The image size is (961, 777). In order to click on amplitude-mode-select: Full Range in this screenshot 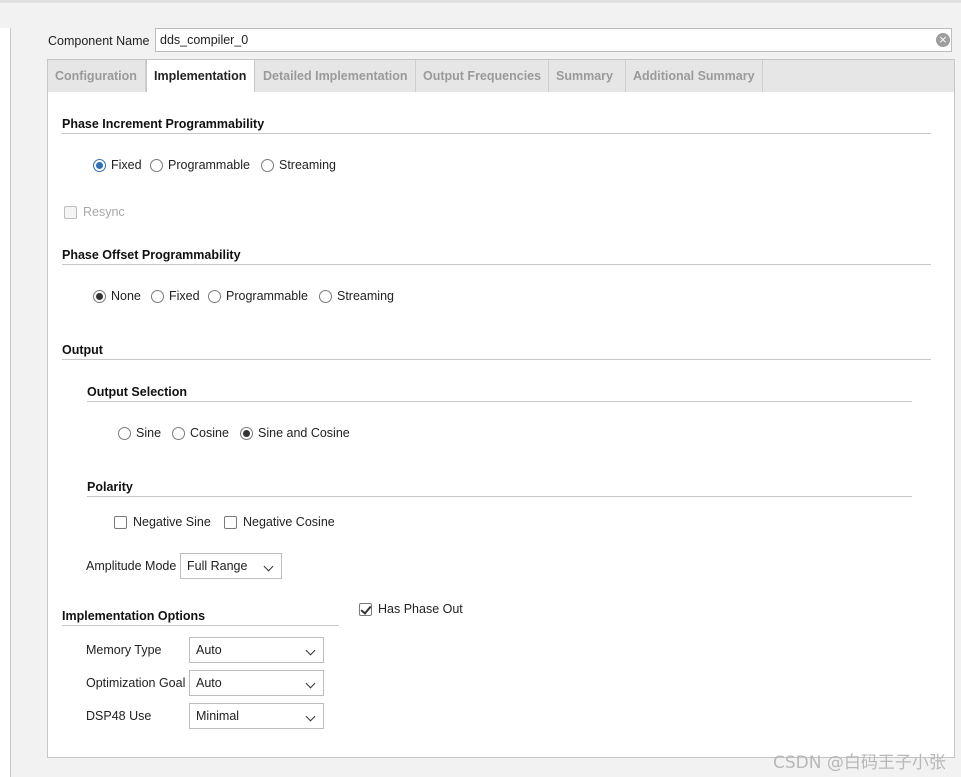, I will do `click(231, 566)`.